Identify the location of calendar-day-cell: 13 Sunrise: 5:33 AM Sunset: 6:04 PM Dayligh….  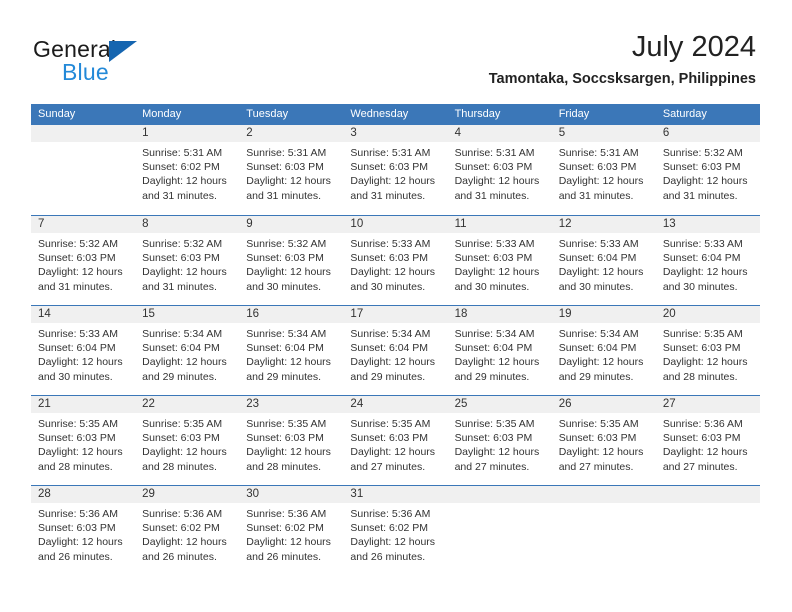
(707, 260).